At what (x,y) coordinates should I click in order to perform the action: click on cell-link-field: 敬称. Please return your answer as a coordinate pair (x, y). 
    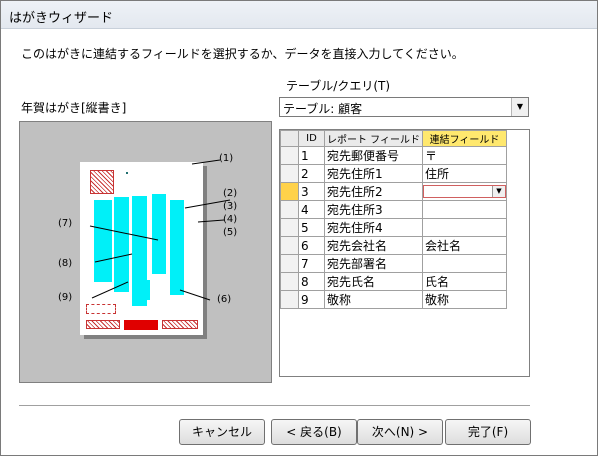
    Looking at the image, I should click on (464, 299).